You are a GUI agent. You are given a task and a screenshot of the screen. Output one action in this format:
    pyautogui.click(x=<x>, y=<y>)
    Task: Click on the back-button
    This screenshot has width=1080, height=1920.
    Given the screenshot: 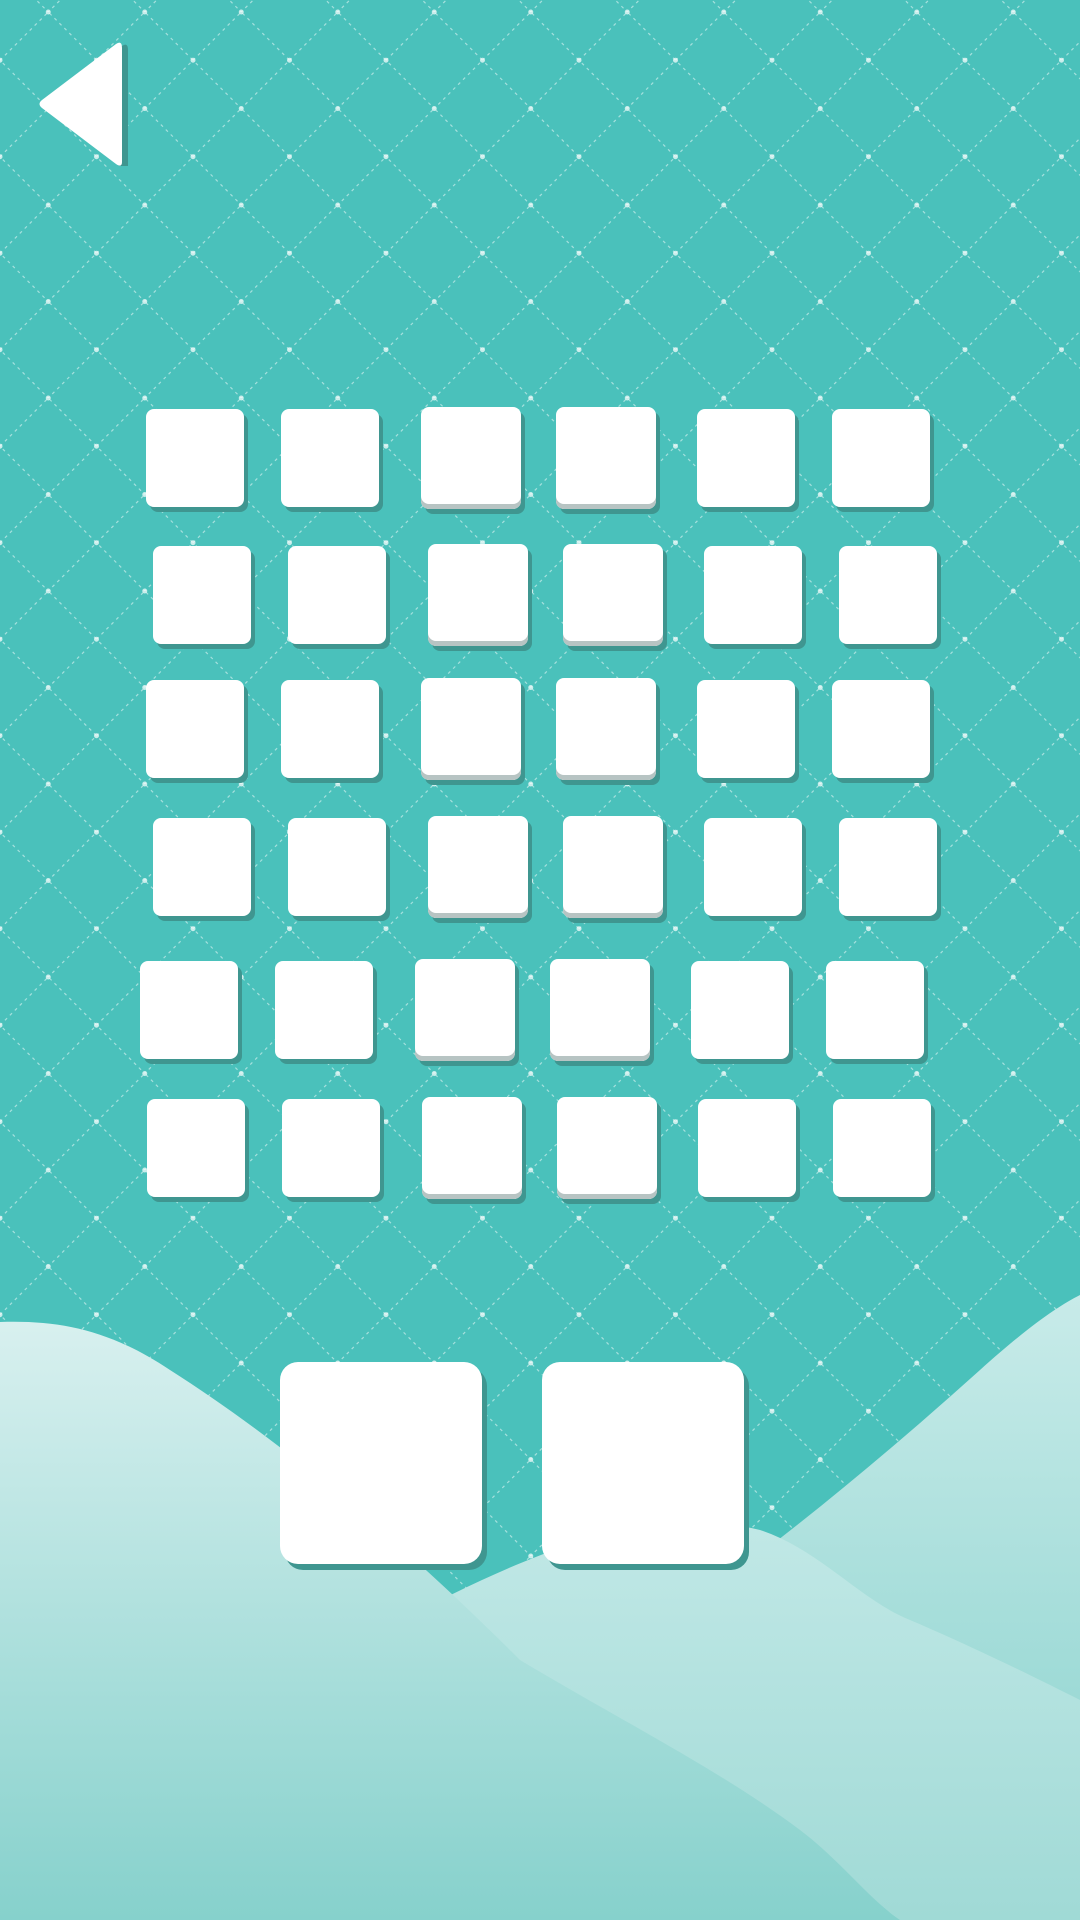 What is the action you would take?
    pyautogui.click(x=83, y=101)
    